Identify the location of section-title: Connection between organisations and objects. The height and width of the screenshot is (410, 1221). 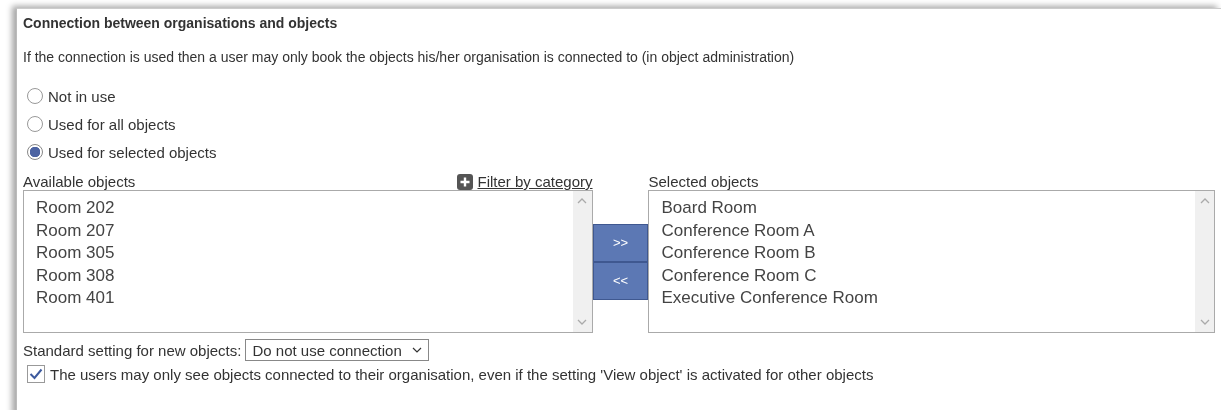
(181, 23).